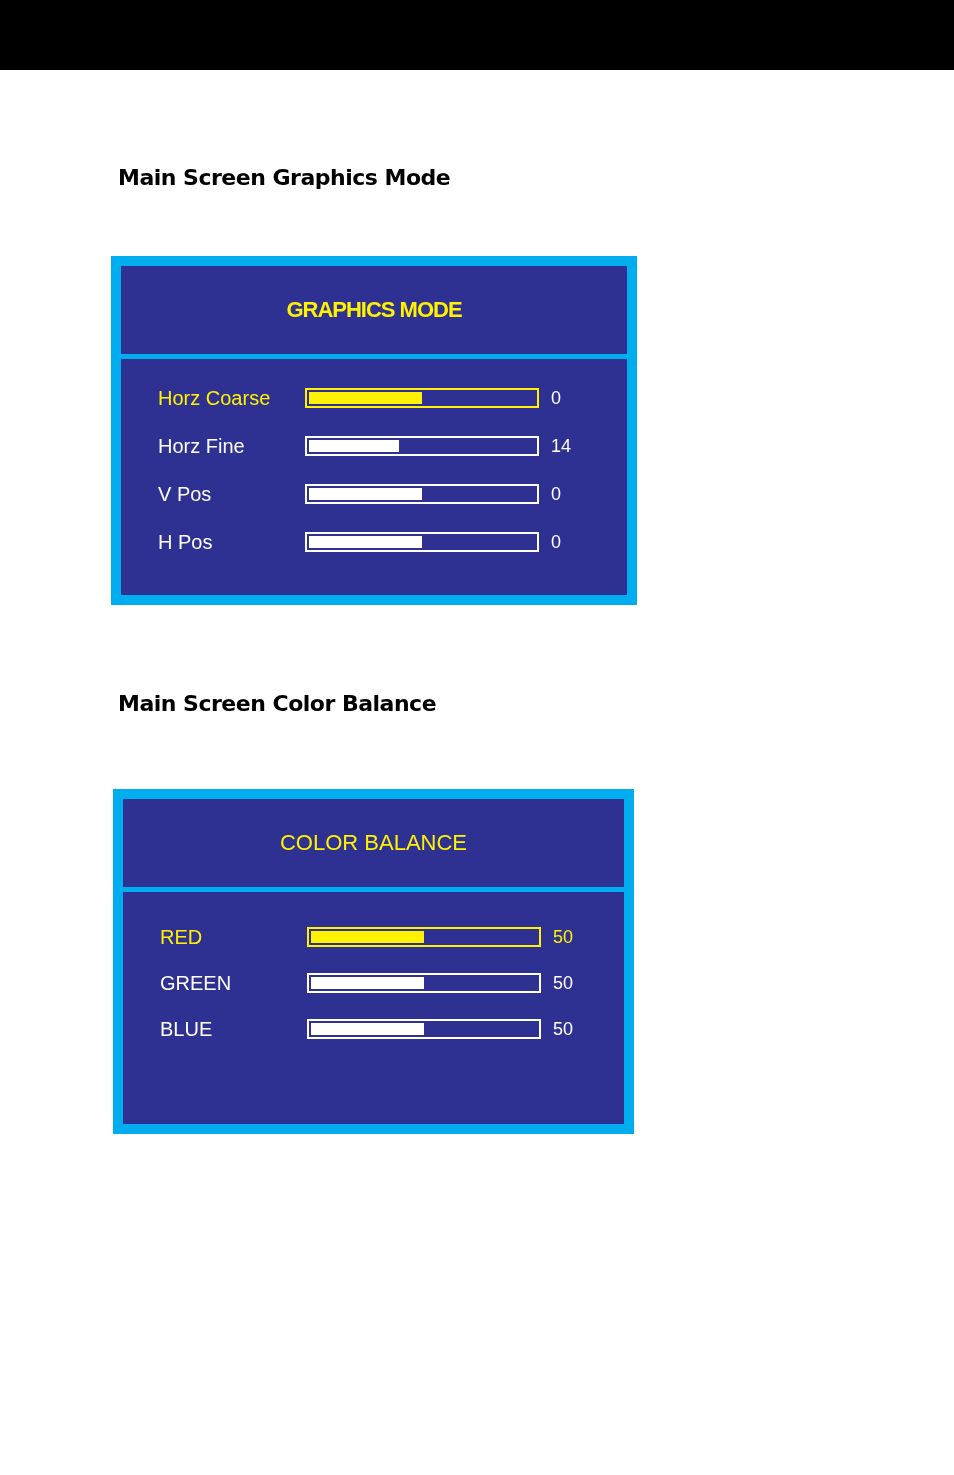 The height and width of the screenshot is (1475, 954). I want to click on menu-title: GRAPHICS MODE, so click(374, 310).